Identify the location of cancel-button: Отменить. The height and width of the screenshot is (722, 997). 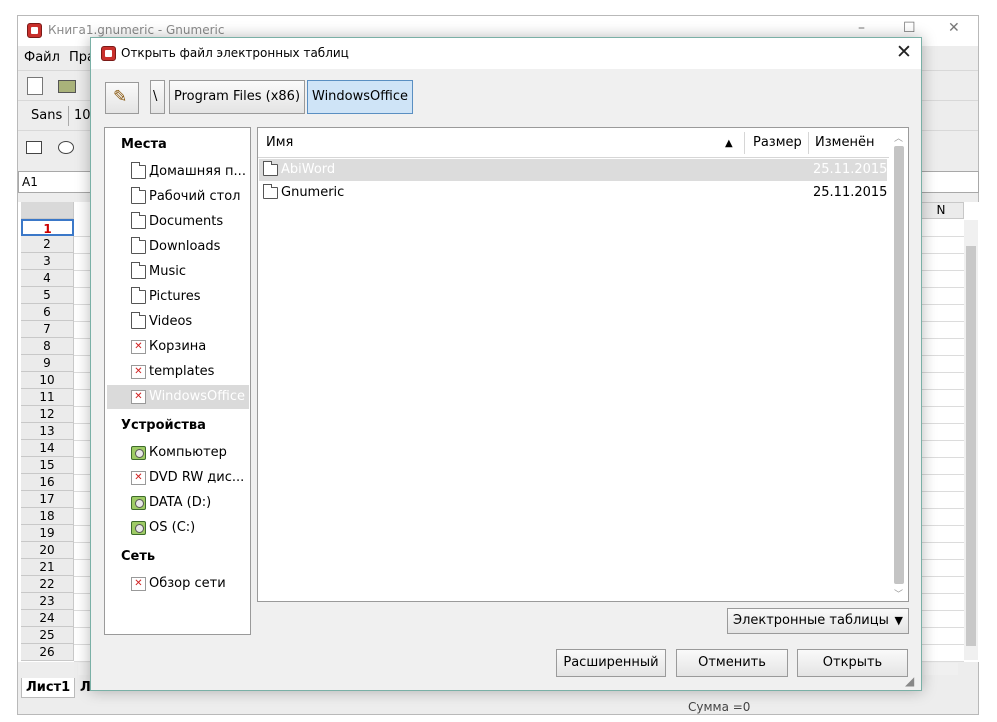
(732, 663).